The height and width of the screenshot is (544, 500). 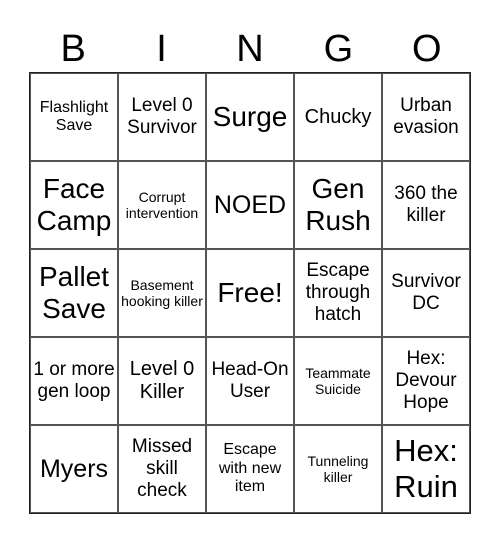 What do you see at coordinates (426, 293) in the screenshot?
I see `bingo-cell: Survivor DC` at bounding box center [426, 293].